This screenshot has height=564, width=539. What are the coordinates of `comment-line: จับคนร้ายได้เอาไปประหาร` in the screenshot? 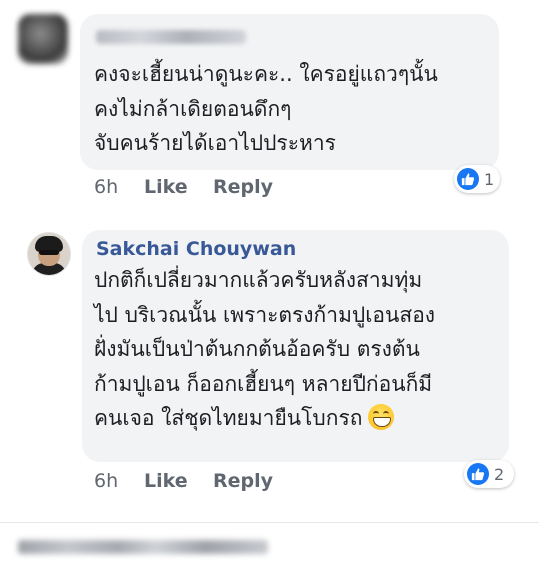 It's located at (215, 143).